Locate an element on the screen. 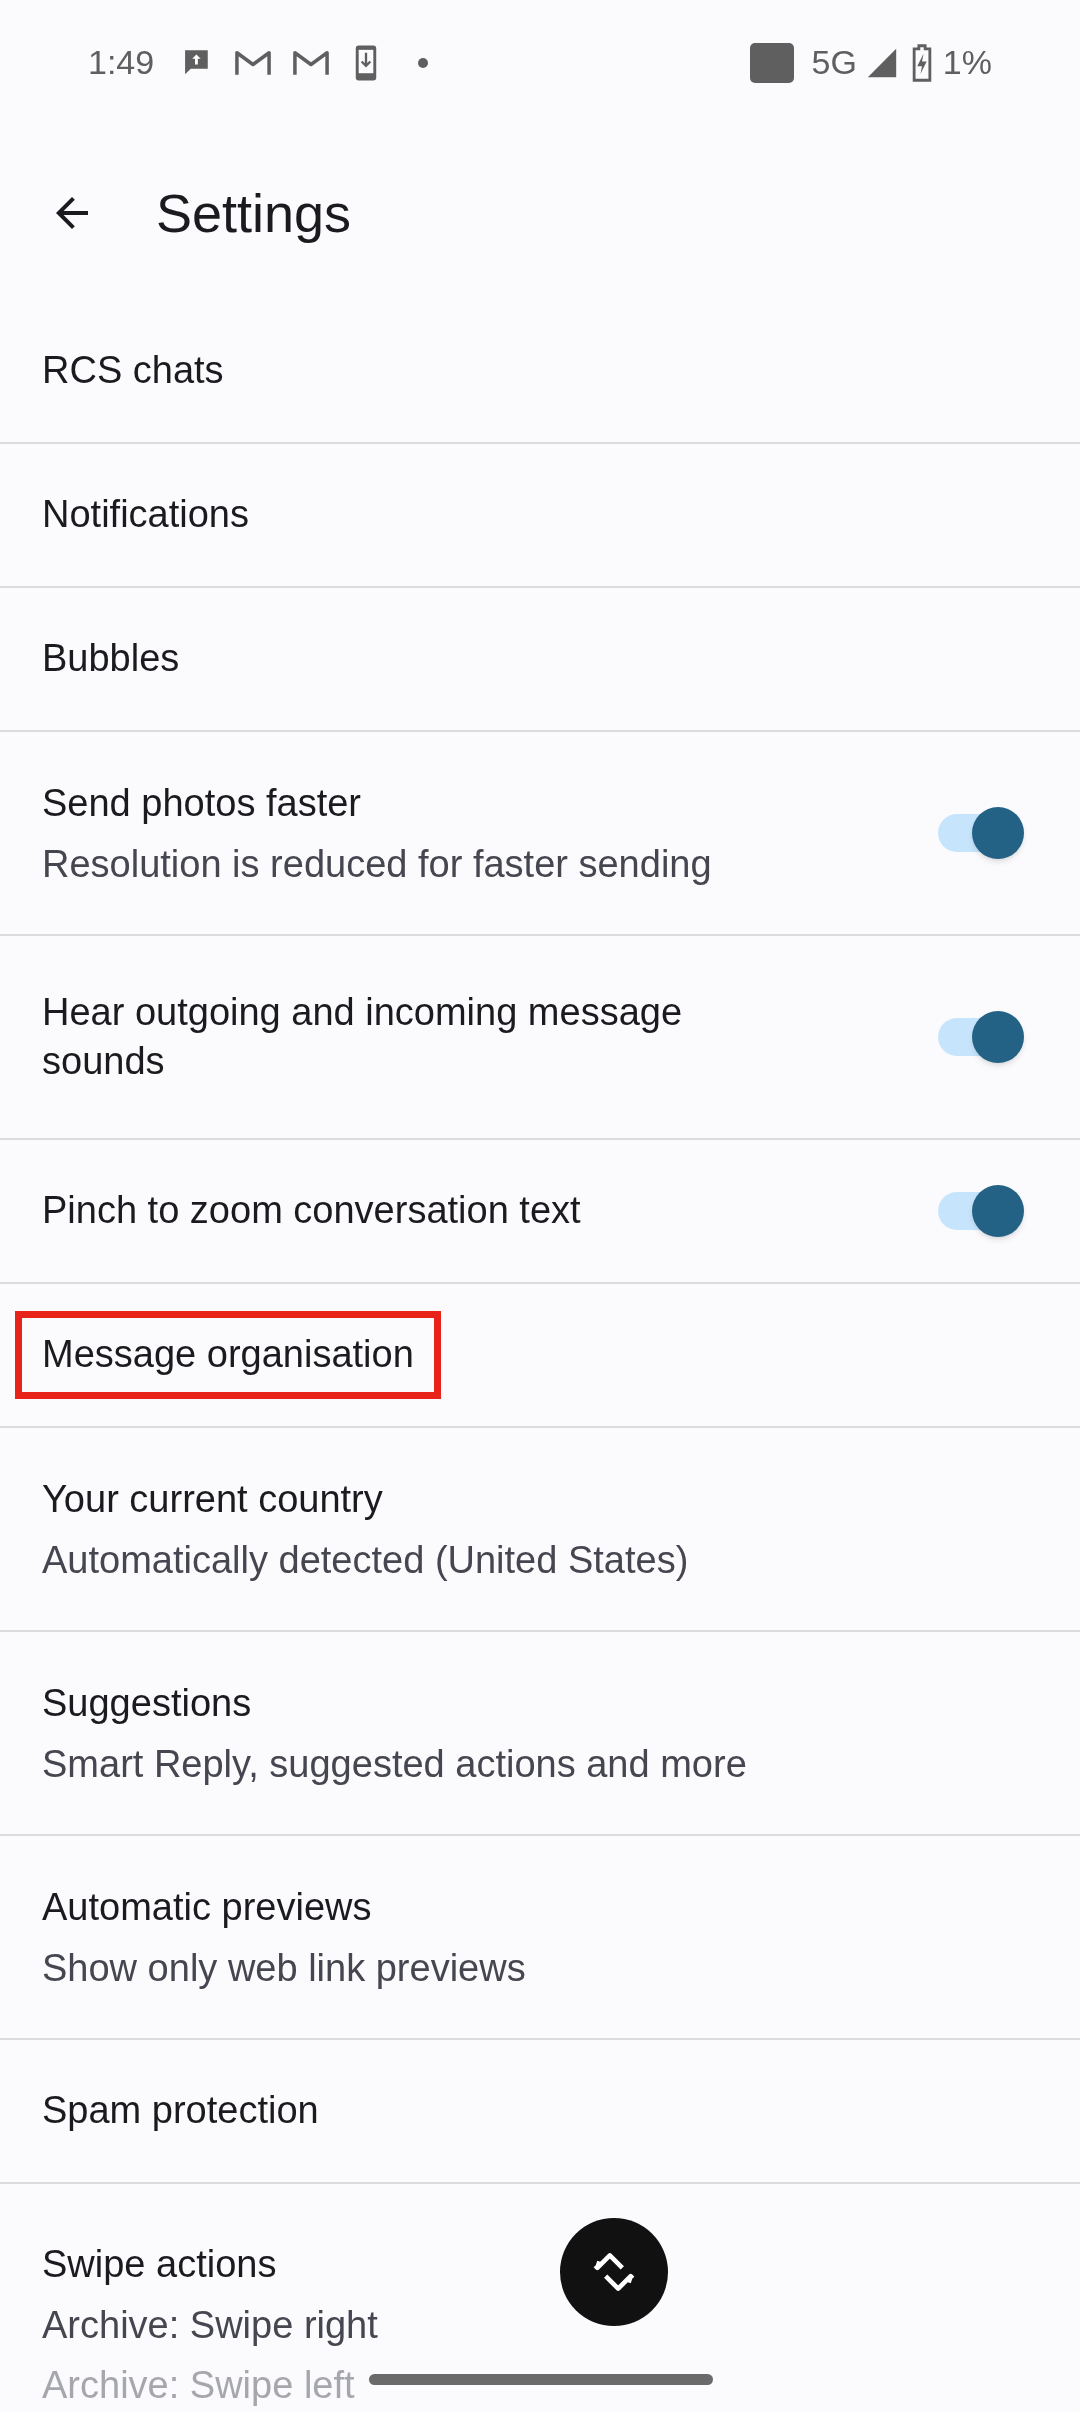 This screenshot has width=1080, height=2412. item-title: Your current country is located at coordinates (212, 1499).